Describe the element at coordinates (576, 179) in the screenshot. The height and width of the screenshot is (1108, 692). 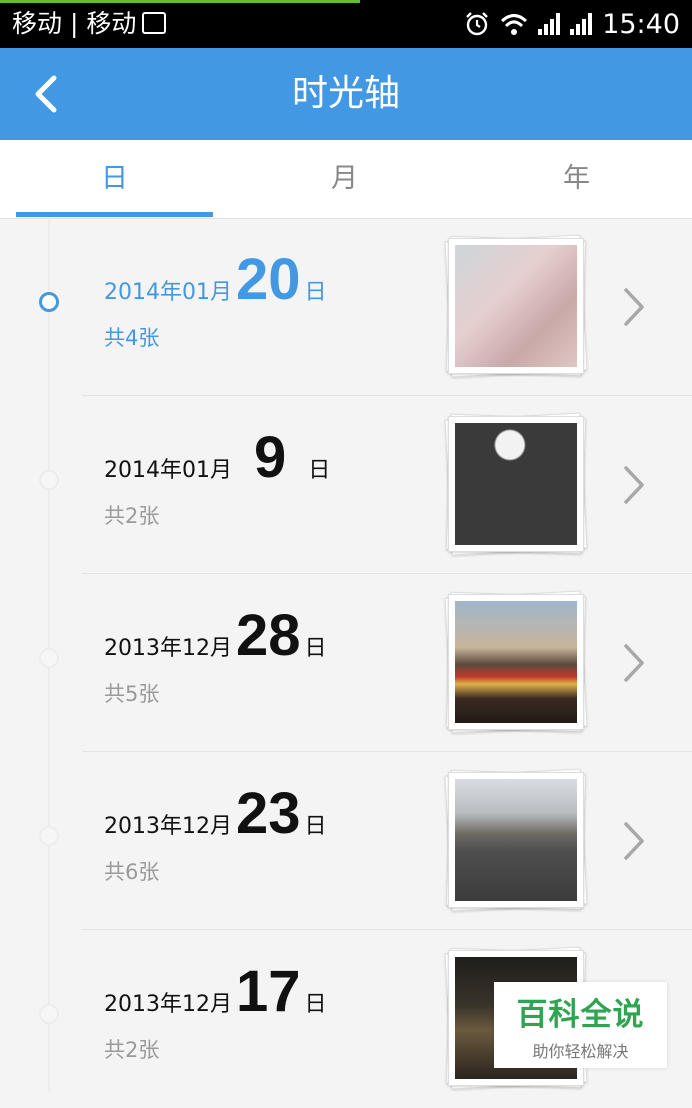
I see `tab-year: 年` at that location.